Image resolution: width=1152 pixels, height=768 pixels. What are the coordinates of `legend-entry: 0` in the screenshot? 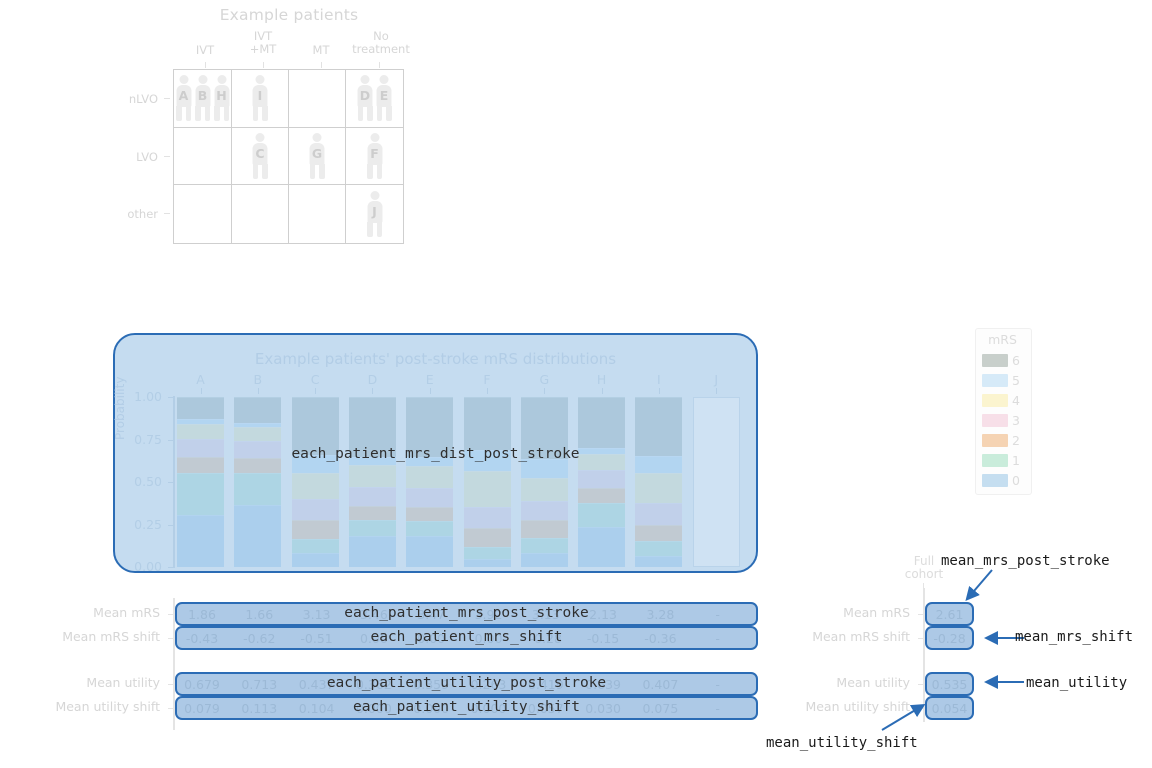 It's located at (1003, 480).